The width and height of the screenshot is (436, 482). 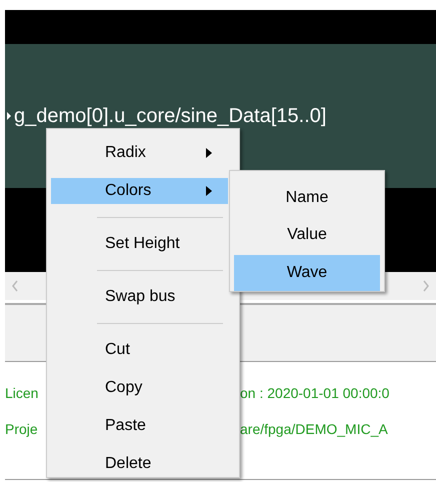 I want to click on menu-item: Paste, so click(x=139, y=426).